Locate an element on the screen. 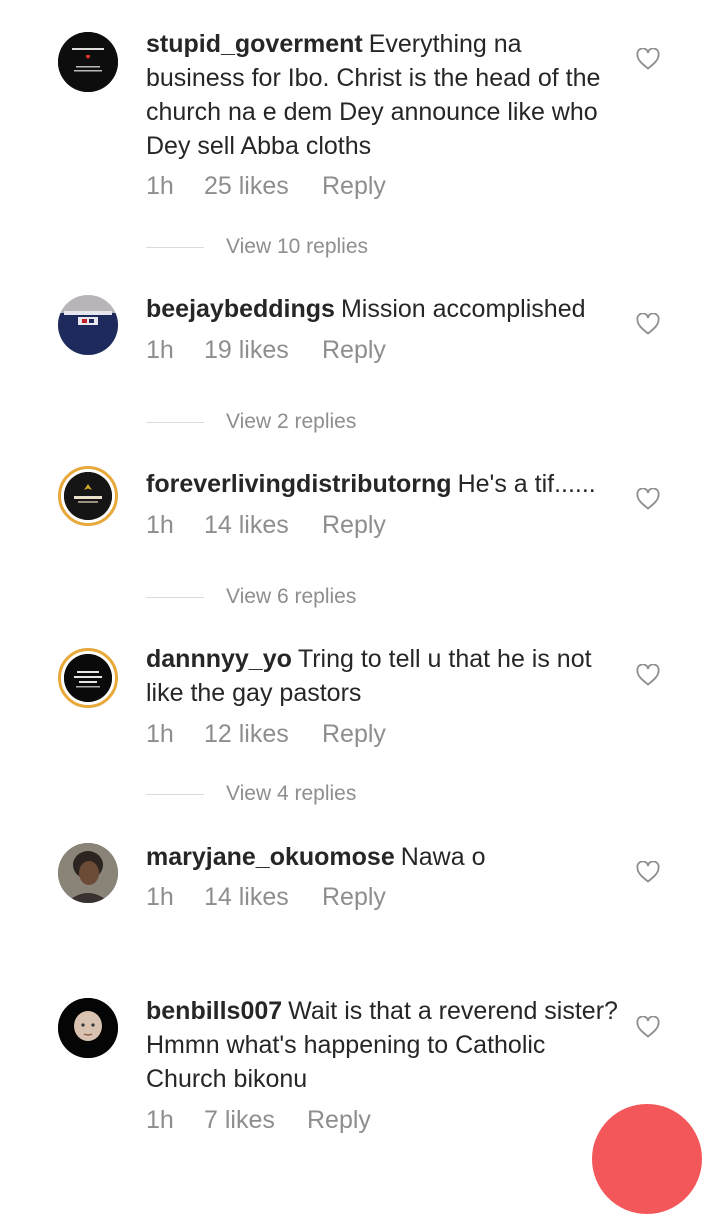 The width and height of the screenshot is (720, 1214). bedding-avatar-icon is located at coordinates (88, 325).